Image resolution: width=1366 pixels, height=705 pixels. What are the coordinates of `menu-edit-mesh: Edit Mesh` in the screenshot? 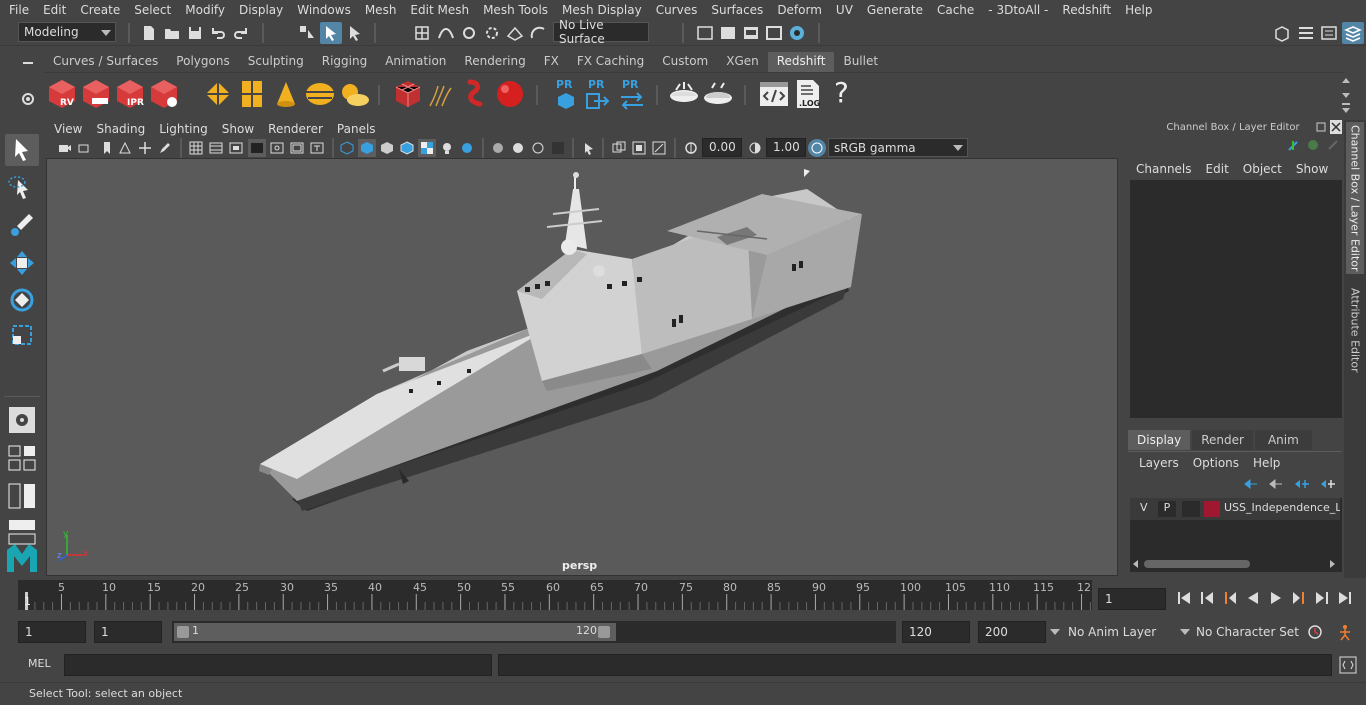 It's located at (437, 10).